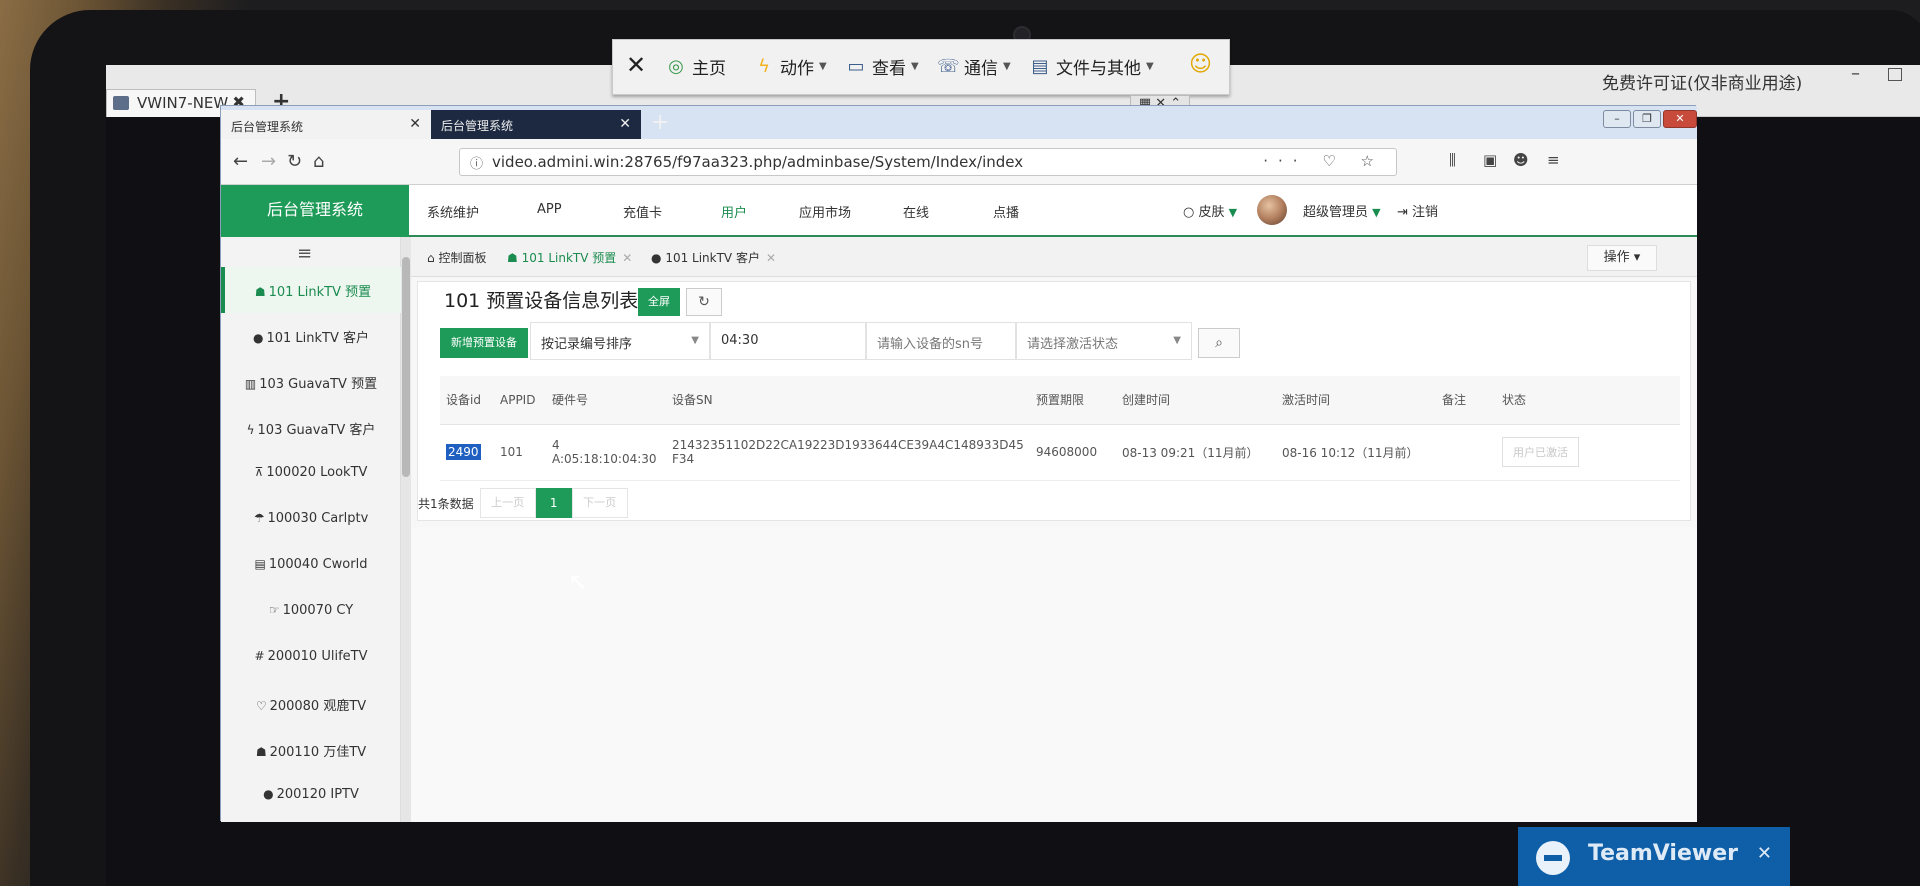 The height and width of the screenshot is (886, 1920). What do you see at coordinates (311, 658) in the screenshot?
I see `sidebar-item: #200010 UlifeTV` at bounding box center [311, 658].